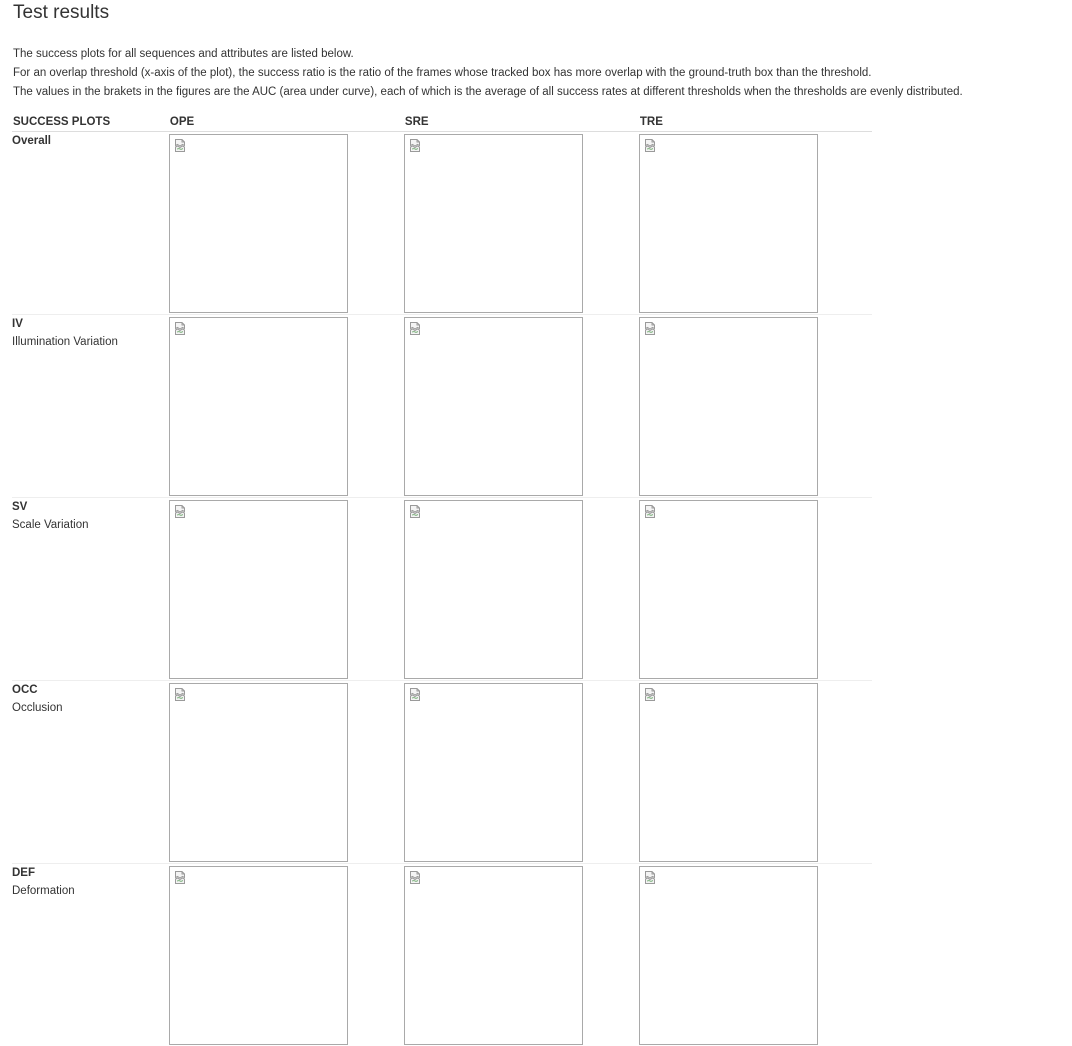 The height and width of the screenshot is (1046, 1072). What do you see at coordinates (755, 122) in the screenshot?
I see `header-tre: TRE` at bounding box center [755, 122].